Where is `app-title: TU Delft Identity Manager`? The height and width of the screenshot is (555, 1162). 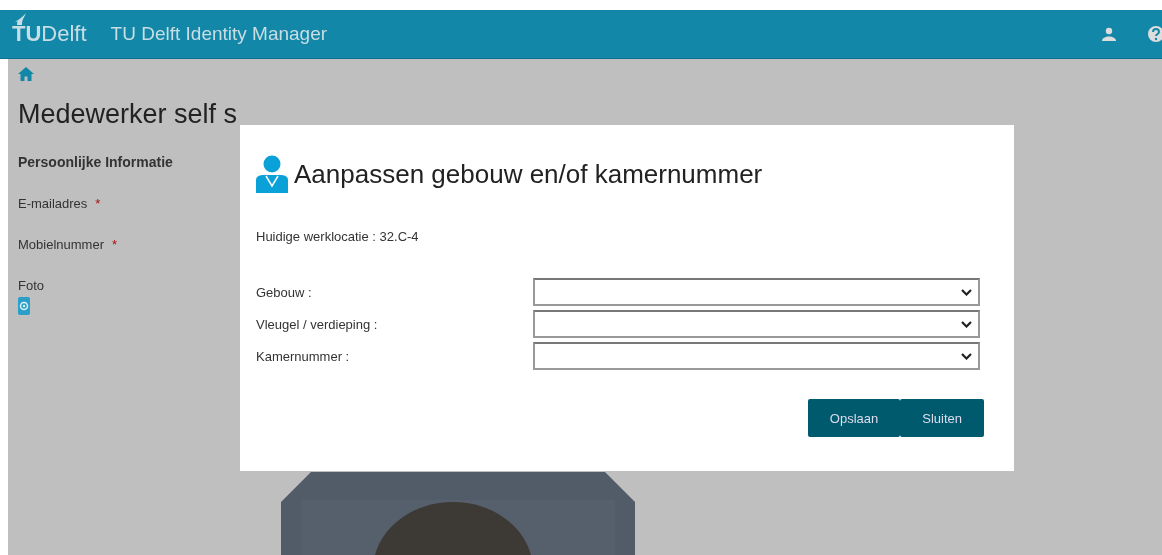
app-title: TU Delft Identity Manager is located at coordinates (219, 34).